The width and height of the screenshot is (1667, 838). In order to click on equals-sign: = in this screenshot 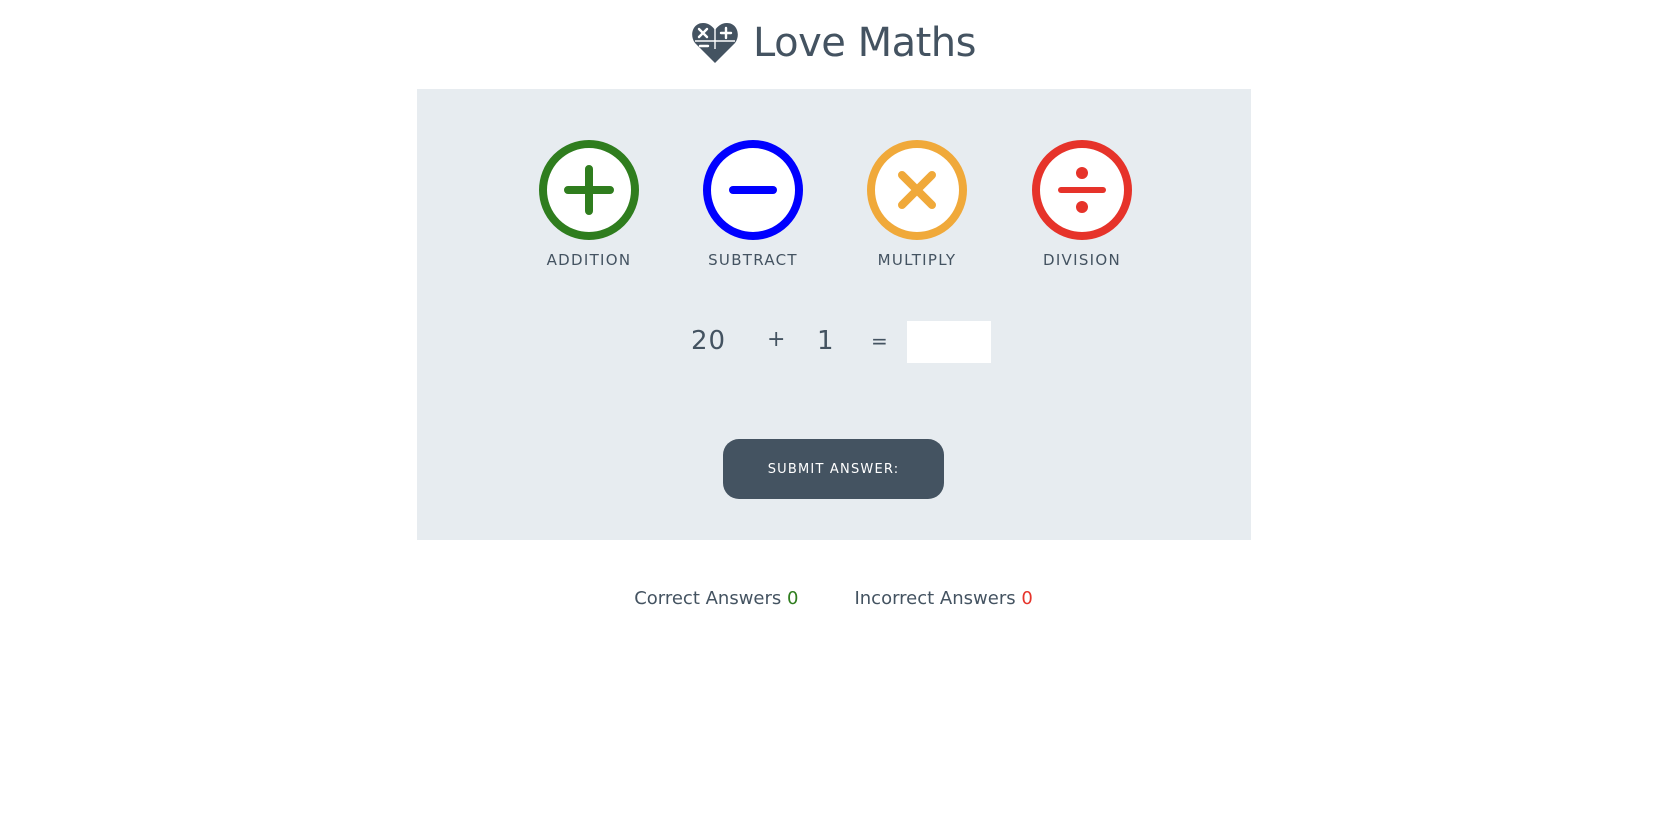, I will do `click(880, 341)`.